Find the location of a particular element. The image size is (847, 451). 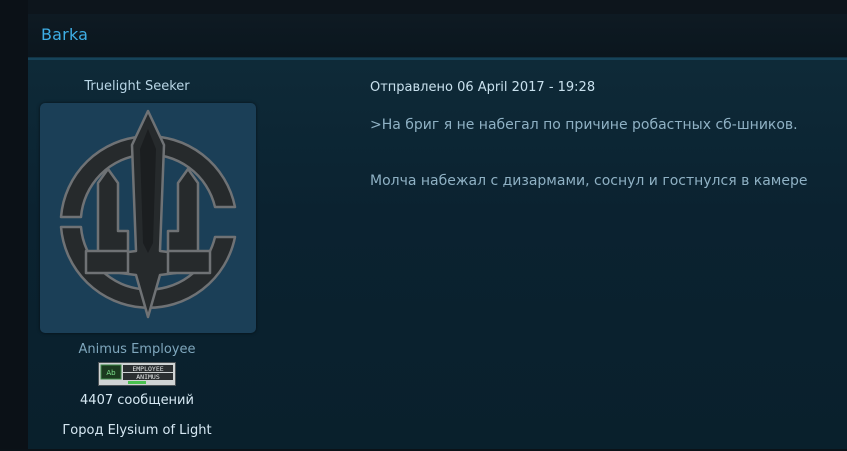

avatar is located at coordinates (148, 218).